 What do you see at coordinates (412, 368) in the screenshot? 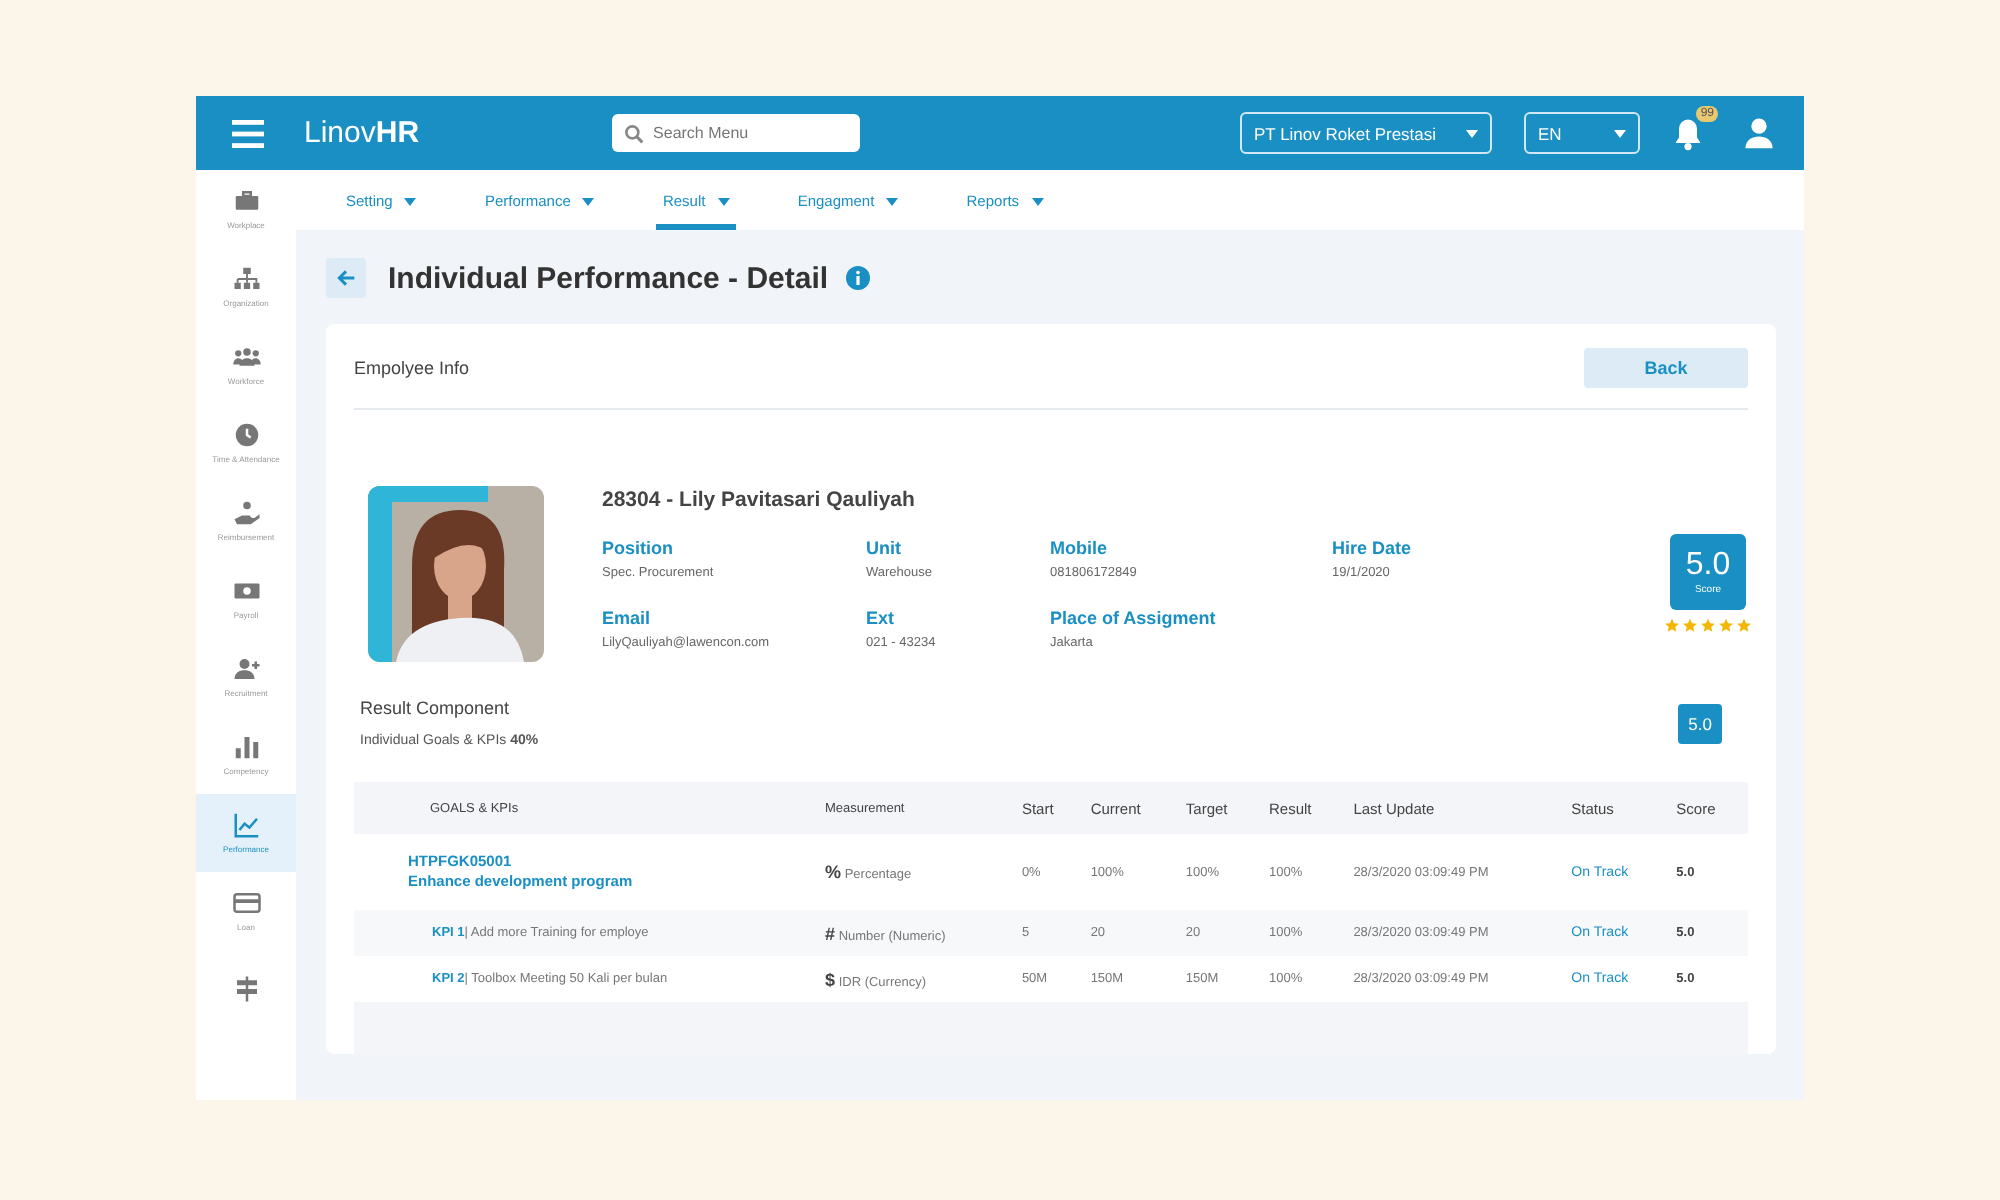
I see `section-title: Empolyee Info` at bounding box center [412, 368].